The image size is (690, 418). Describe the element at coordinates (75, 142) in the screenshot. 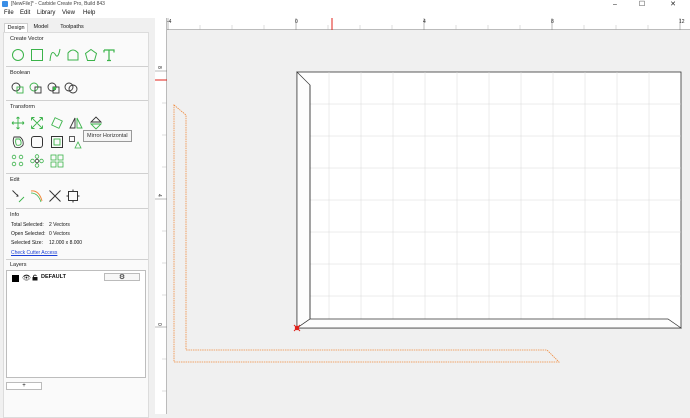

I see `align-icon` at that location.